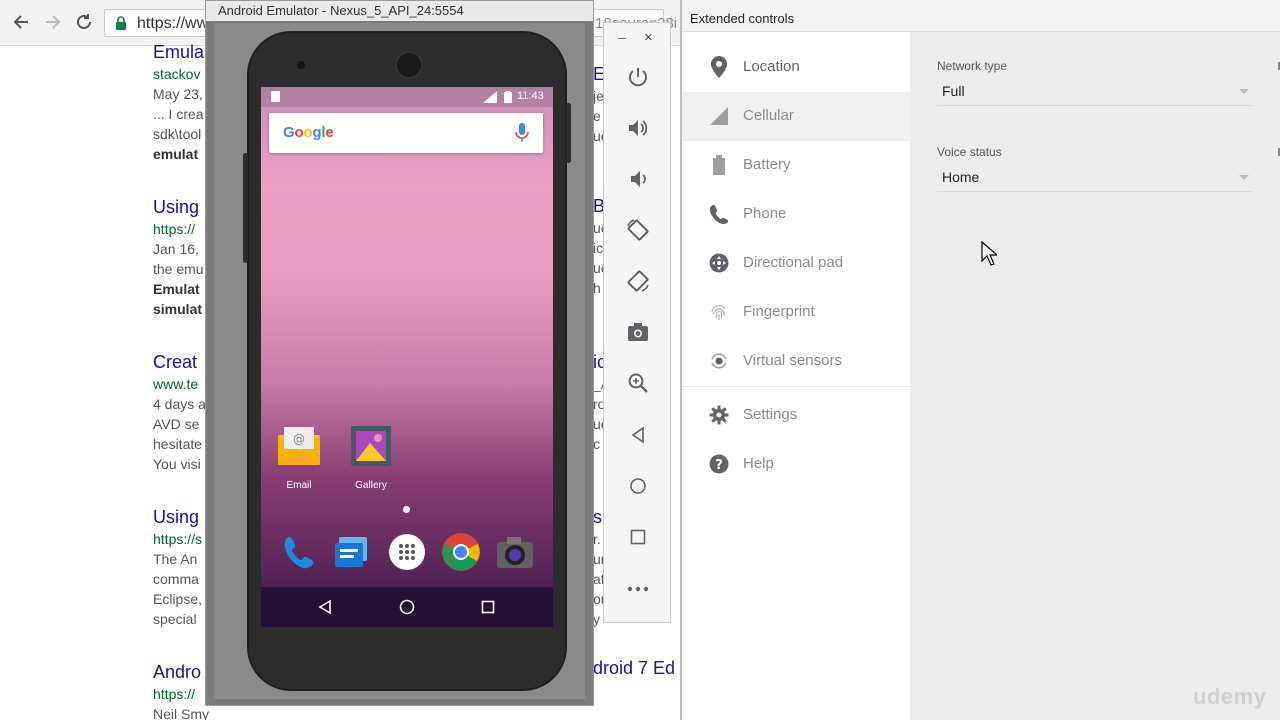  Describe the element at coordinates (176, 424) in the screenshot. I see `search-result-snippet: AVD se` at that location.